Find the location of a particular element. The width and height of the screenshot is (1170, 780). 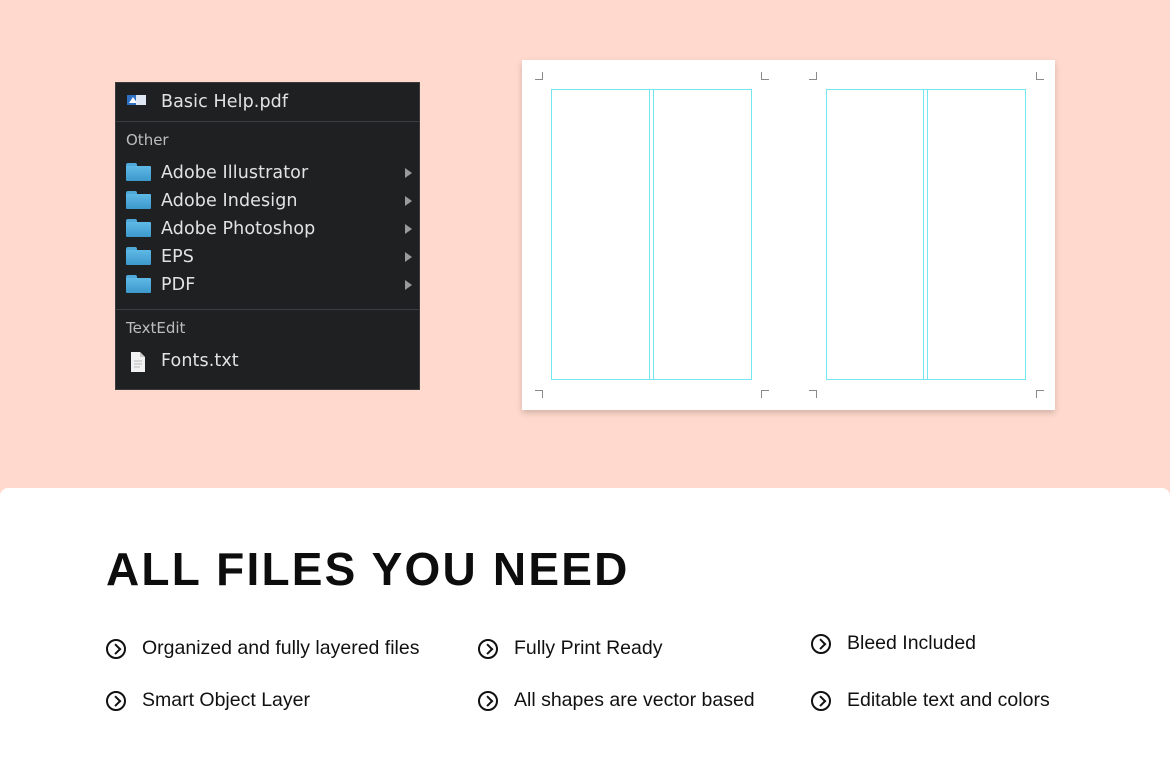

feature-text: Bleed Included is located at coordinates (912, 643).